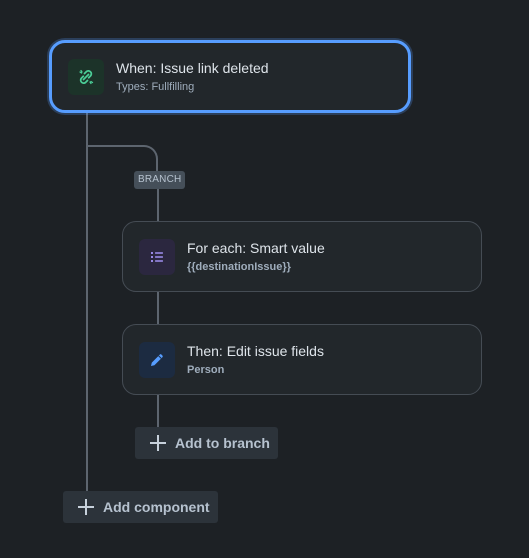 Image resolution: width=529 pixels, height=558 pixels. Describe the element at coordinates (158, 411) in the screenshot. I see `branch-connector-to-add-button` at that location.